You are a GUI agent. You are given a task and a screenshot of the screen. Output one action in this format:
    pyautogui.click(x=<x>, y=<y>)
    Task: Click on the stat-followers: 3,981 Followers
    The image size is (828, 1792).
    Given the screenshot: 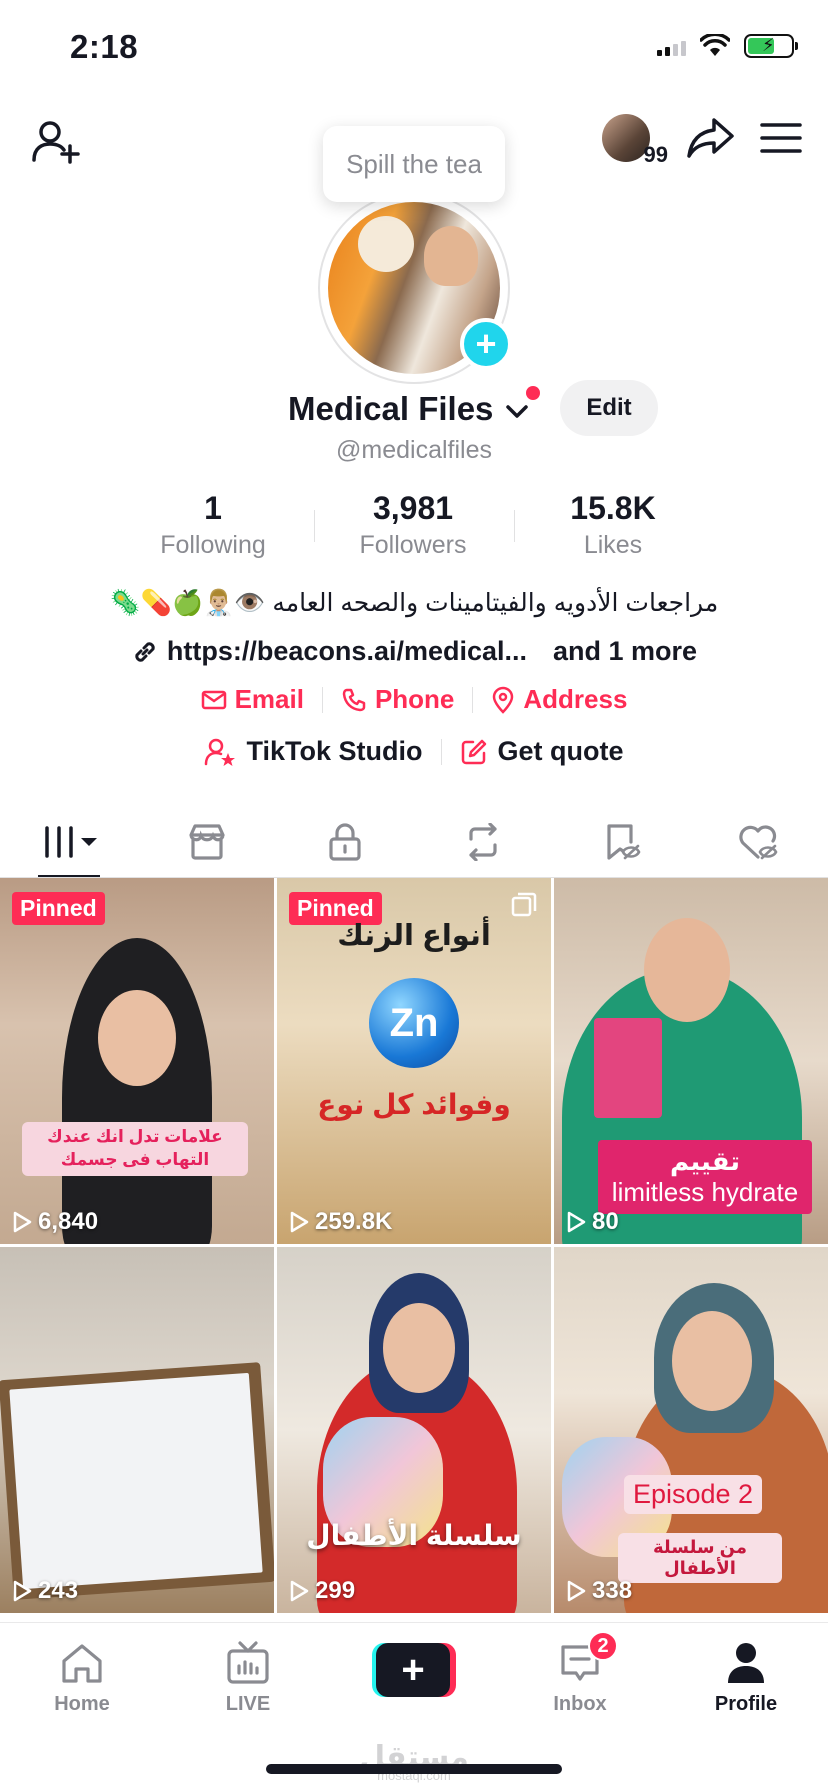 What is the action you would take?
    pyautogui.click(x=413, y=525)
    